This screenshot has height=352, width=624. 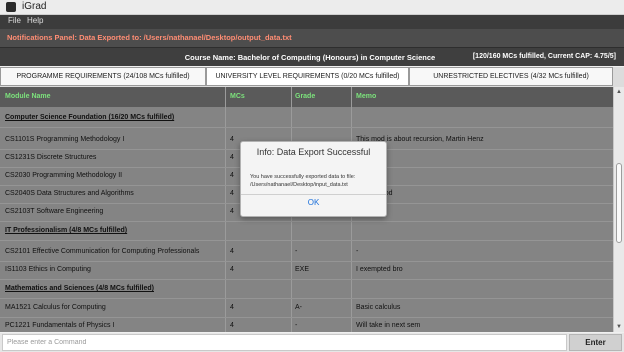 What do you see at coordinates (54, 211) in the screenshot?
I see `module-name: CS2103T Software Engineering` at bounding box center [54, 211].